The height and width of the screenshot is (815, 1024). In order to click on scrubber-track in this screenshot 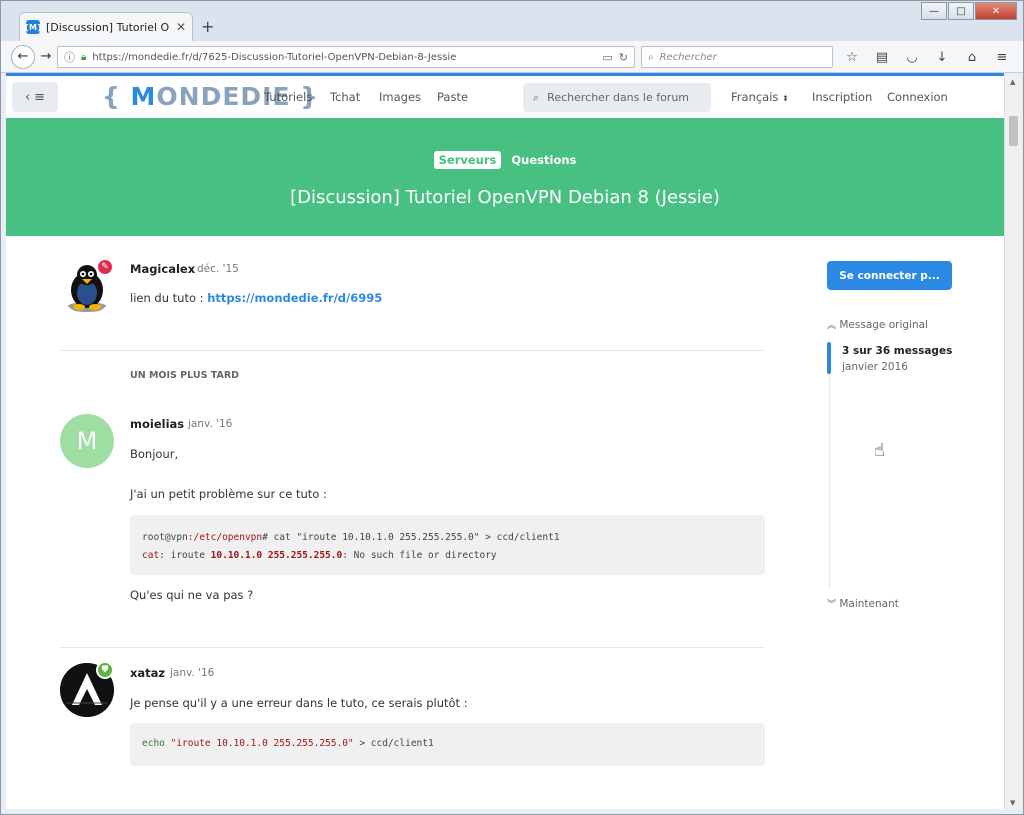, I will do `click(829, 481)`.